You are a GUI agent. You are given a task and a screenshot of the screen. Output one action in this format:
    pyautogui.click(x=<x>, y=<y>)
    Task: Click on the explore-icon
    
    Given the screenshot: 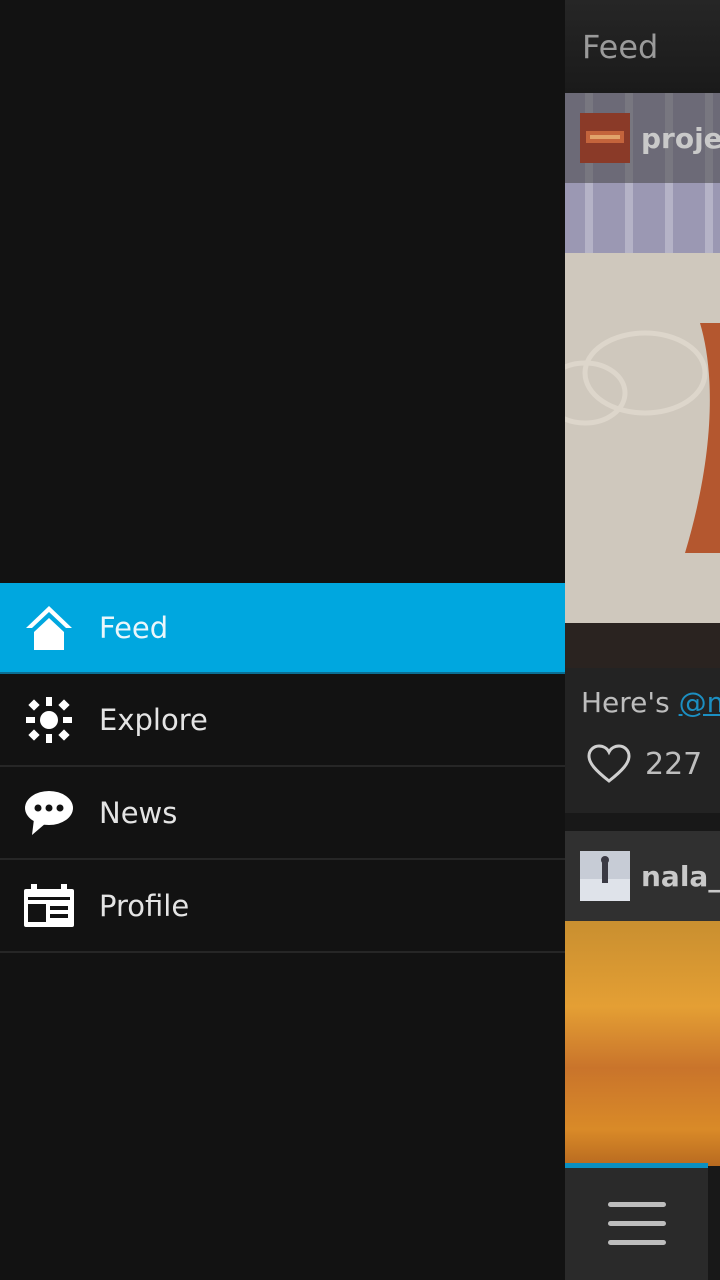 What is the action you would take?
    pyautogui.click(x=49, y=720)
    